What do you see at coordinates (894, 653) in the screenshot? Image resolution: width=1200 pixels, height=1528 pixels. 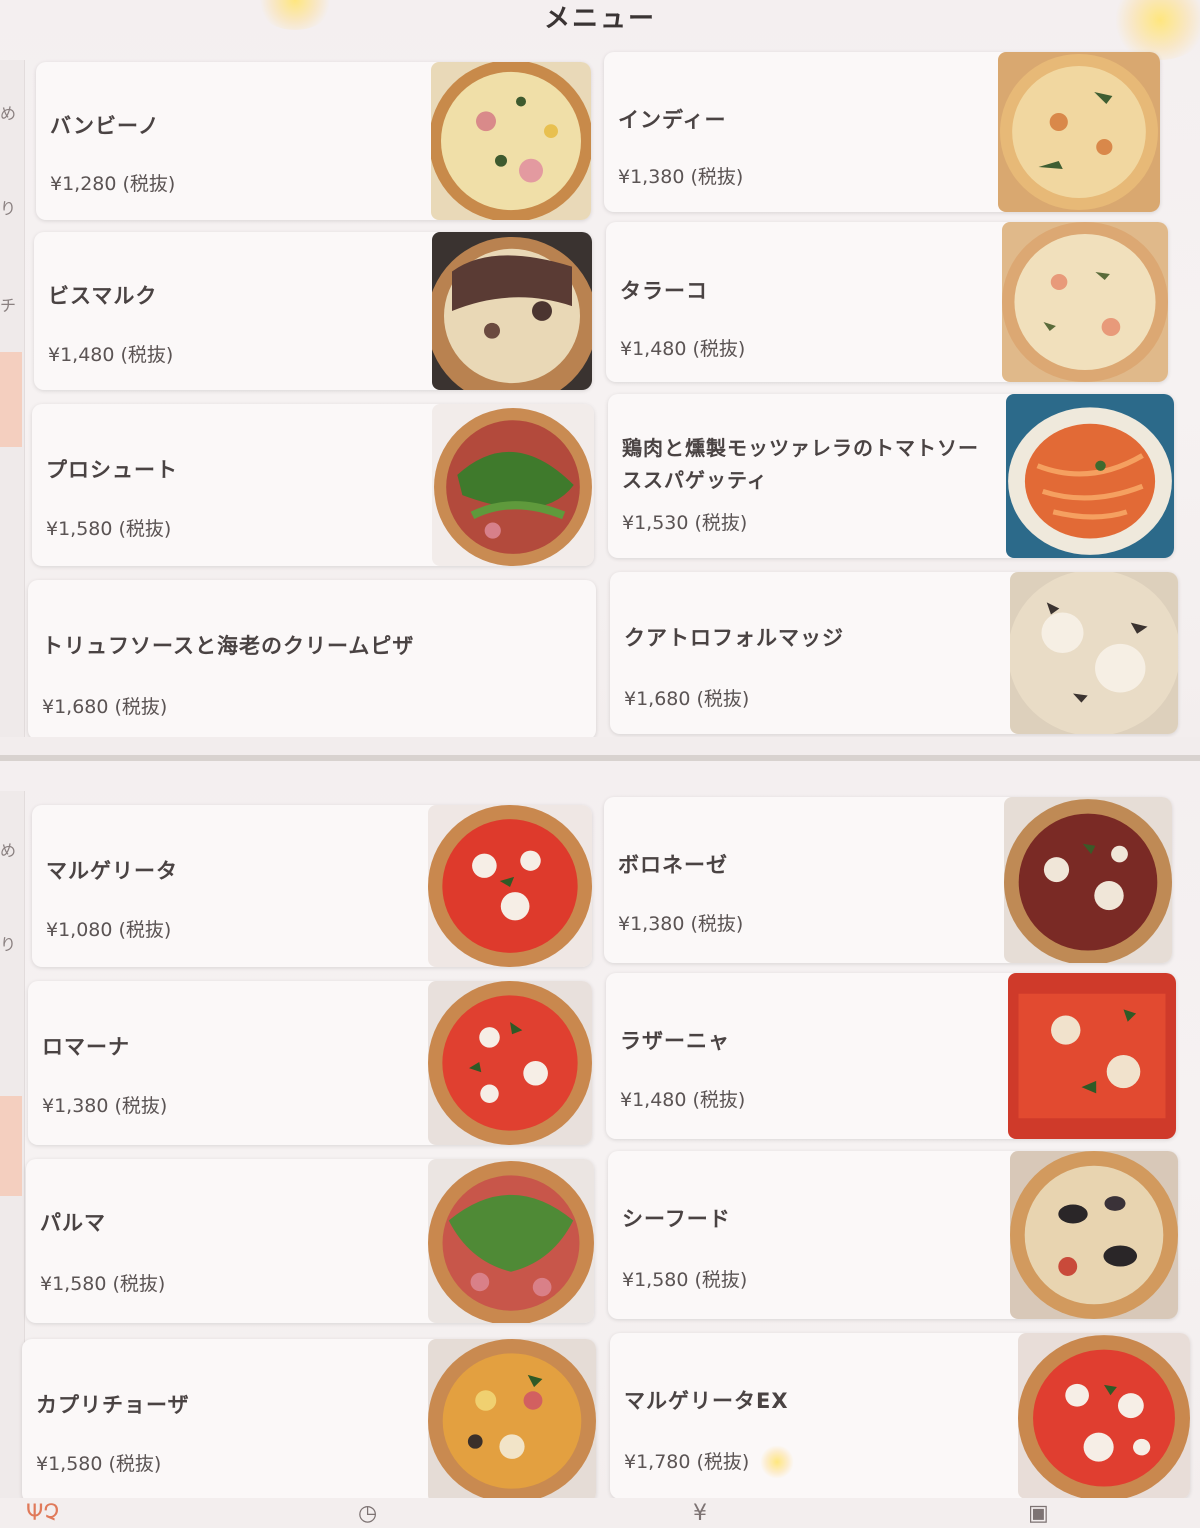 I see `menu-item-card: クアトロフォルマッジ ¥1,680 (税抜)` at bounding box center [894, 653].